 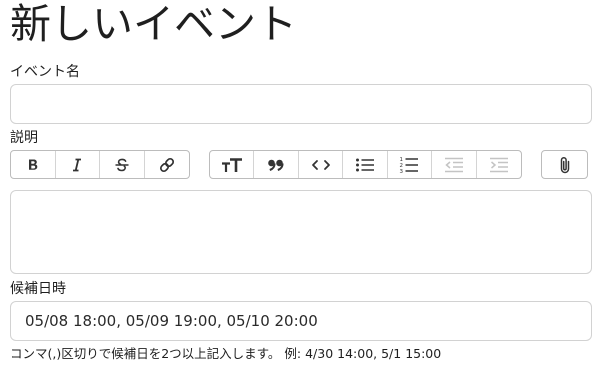 I want to click on description-label: 説明, so click(x=24, y=138).